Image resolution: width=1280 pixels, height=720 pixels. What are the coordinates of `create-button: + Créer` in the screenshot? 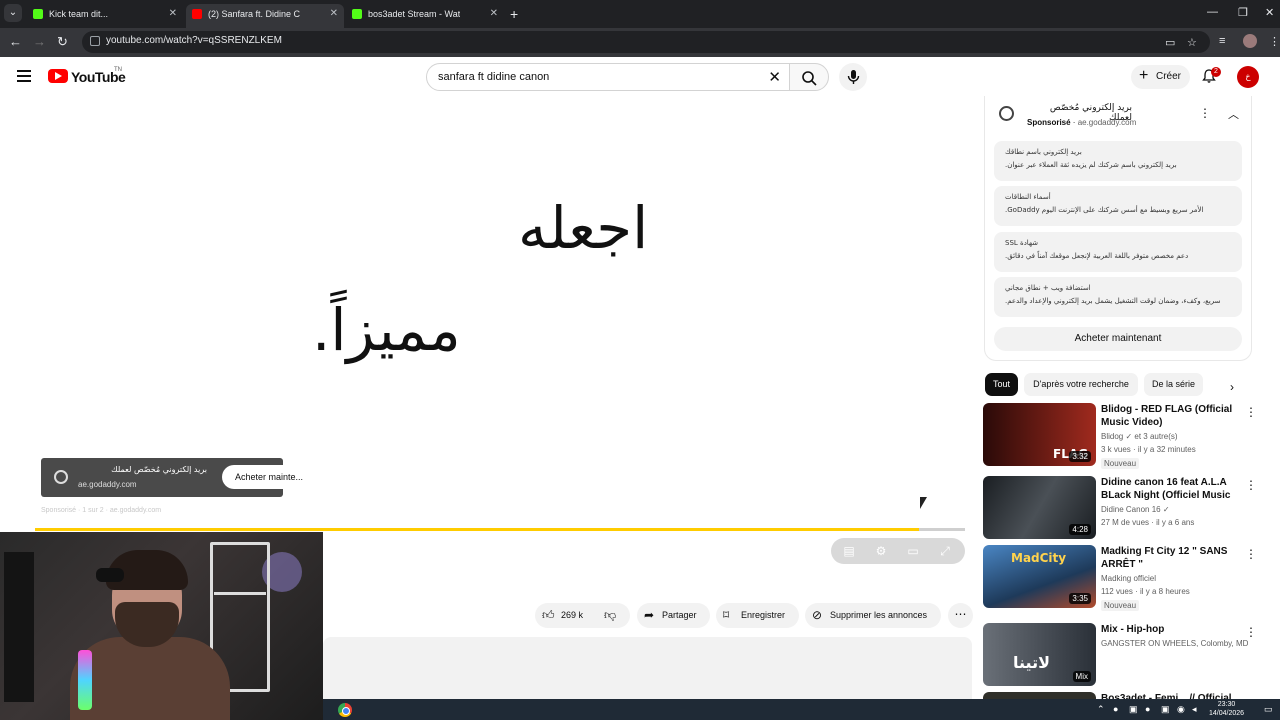 It's located at (1160, 77).